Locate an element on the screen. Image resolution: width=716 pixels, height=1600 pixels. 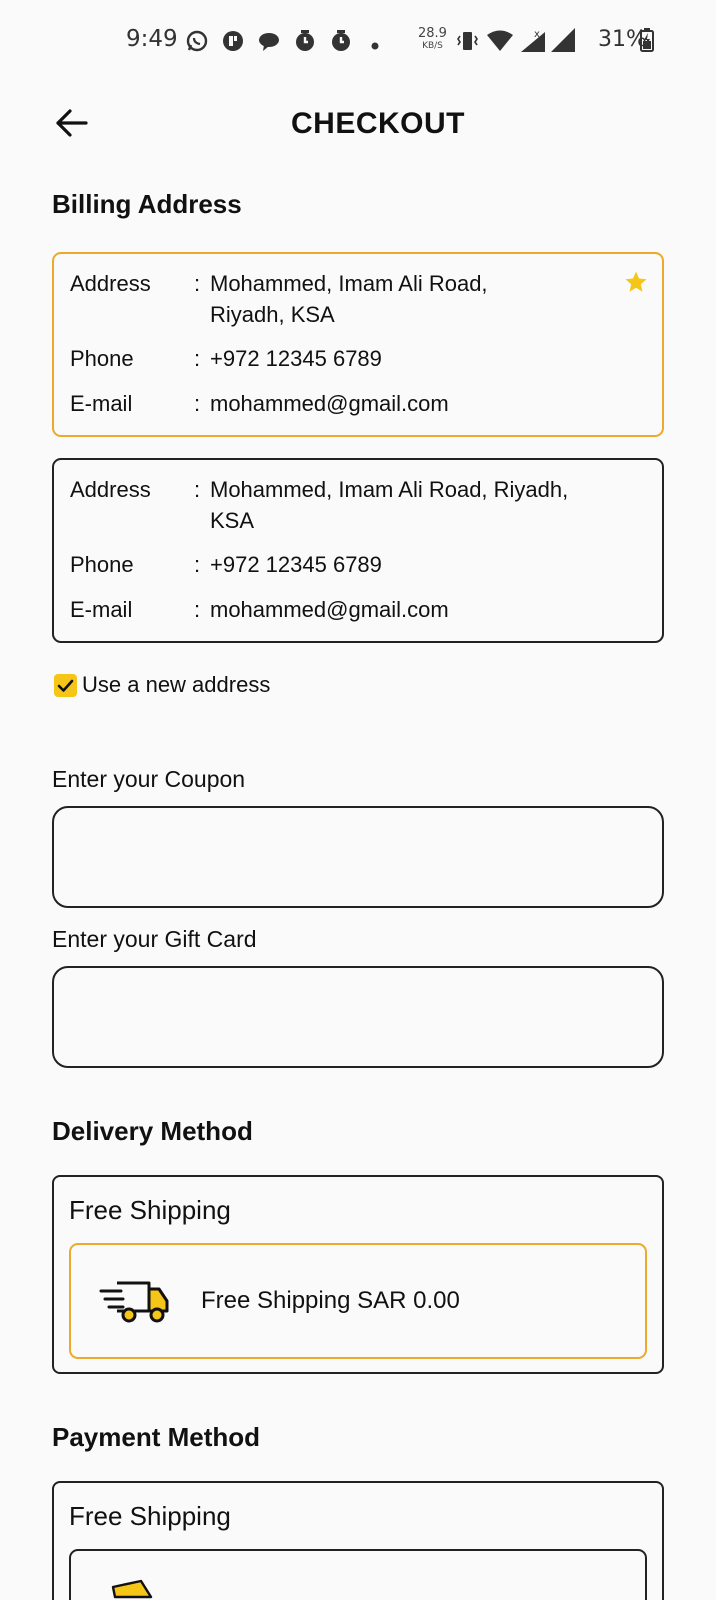
delivery-option-label: Free Shipping SAR 0.00 is located at coordinates (330, 1300).